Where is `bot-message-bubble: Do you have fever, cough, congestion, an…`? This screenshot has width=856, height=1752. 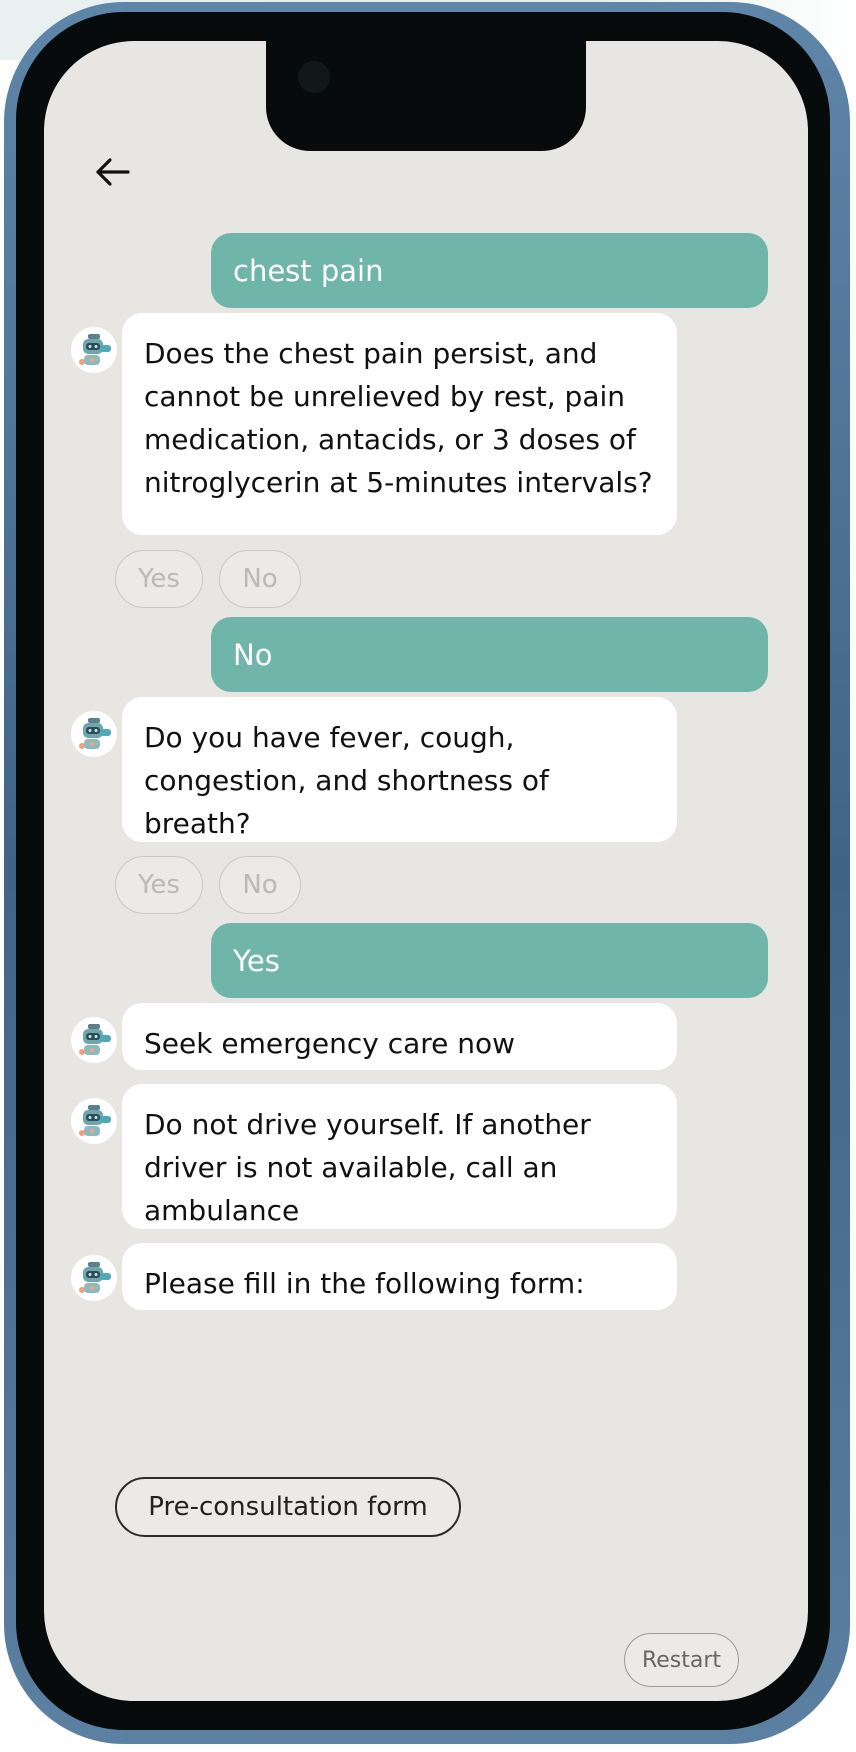 bot-message-bubble: Do you have fever, cough, congestion, an… is located at coordinates (399, 769).